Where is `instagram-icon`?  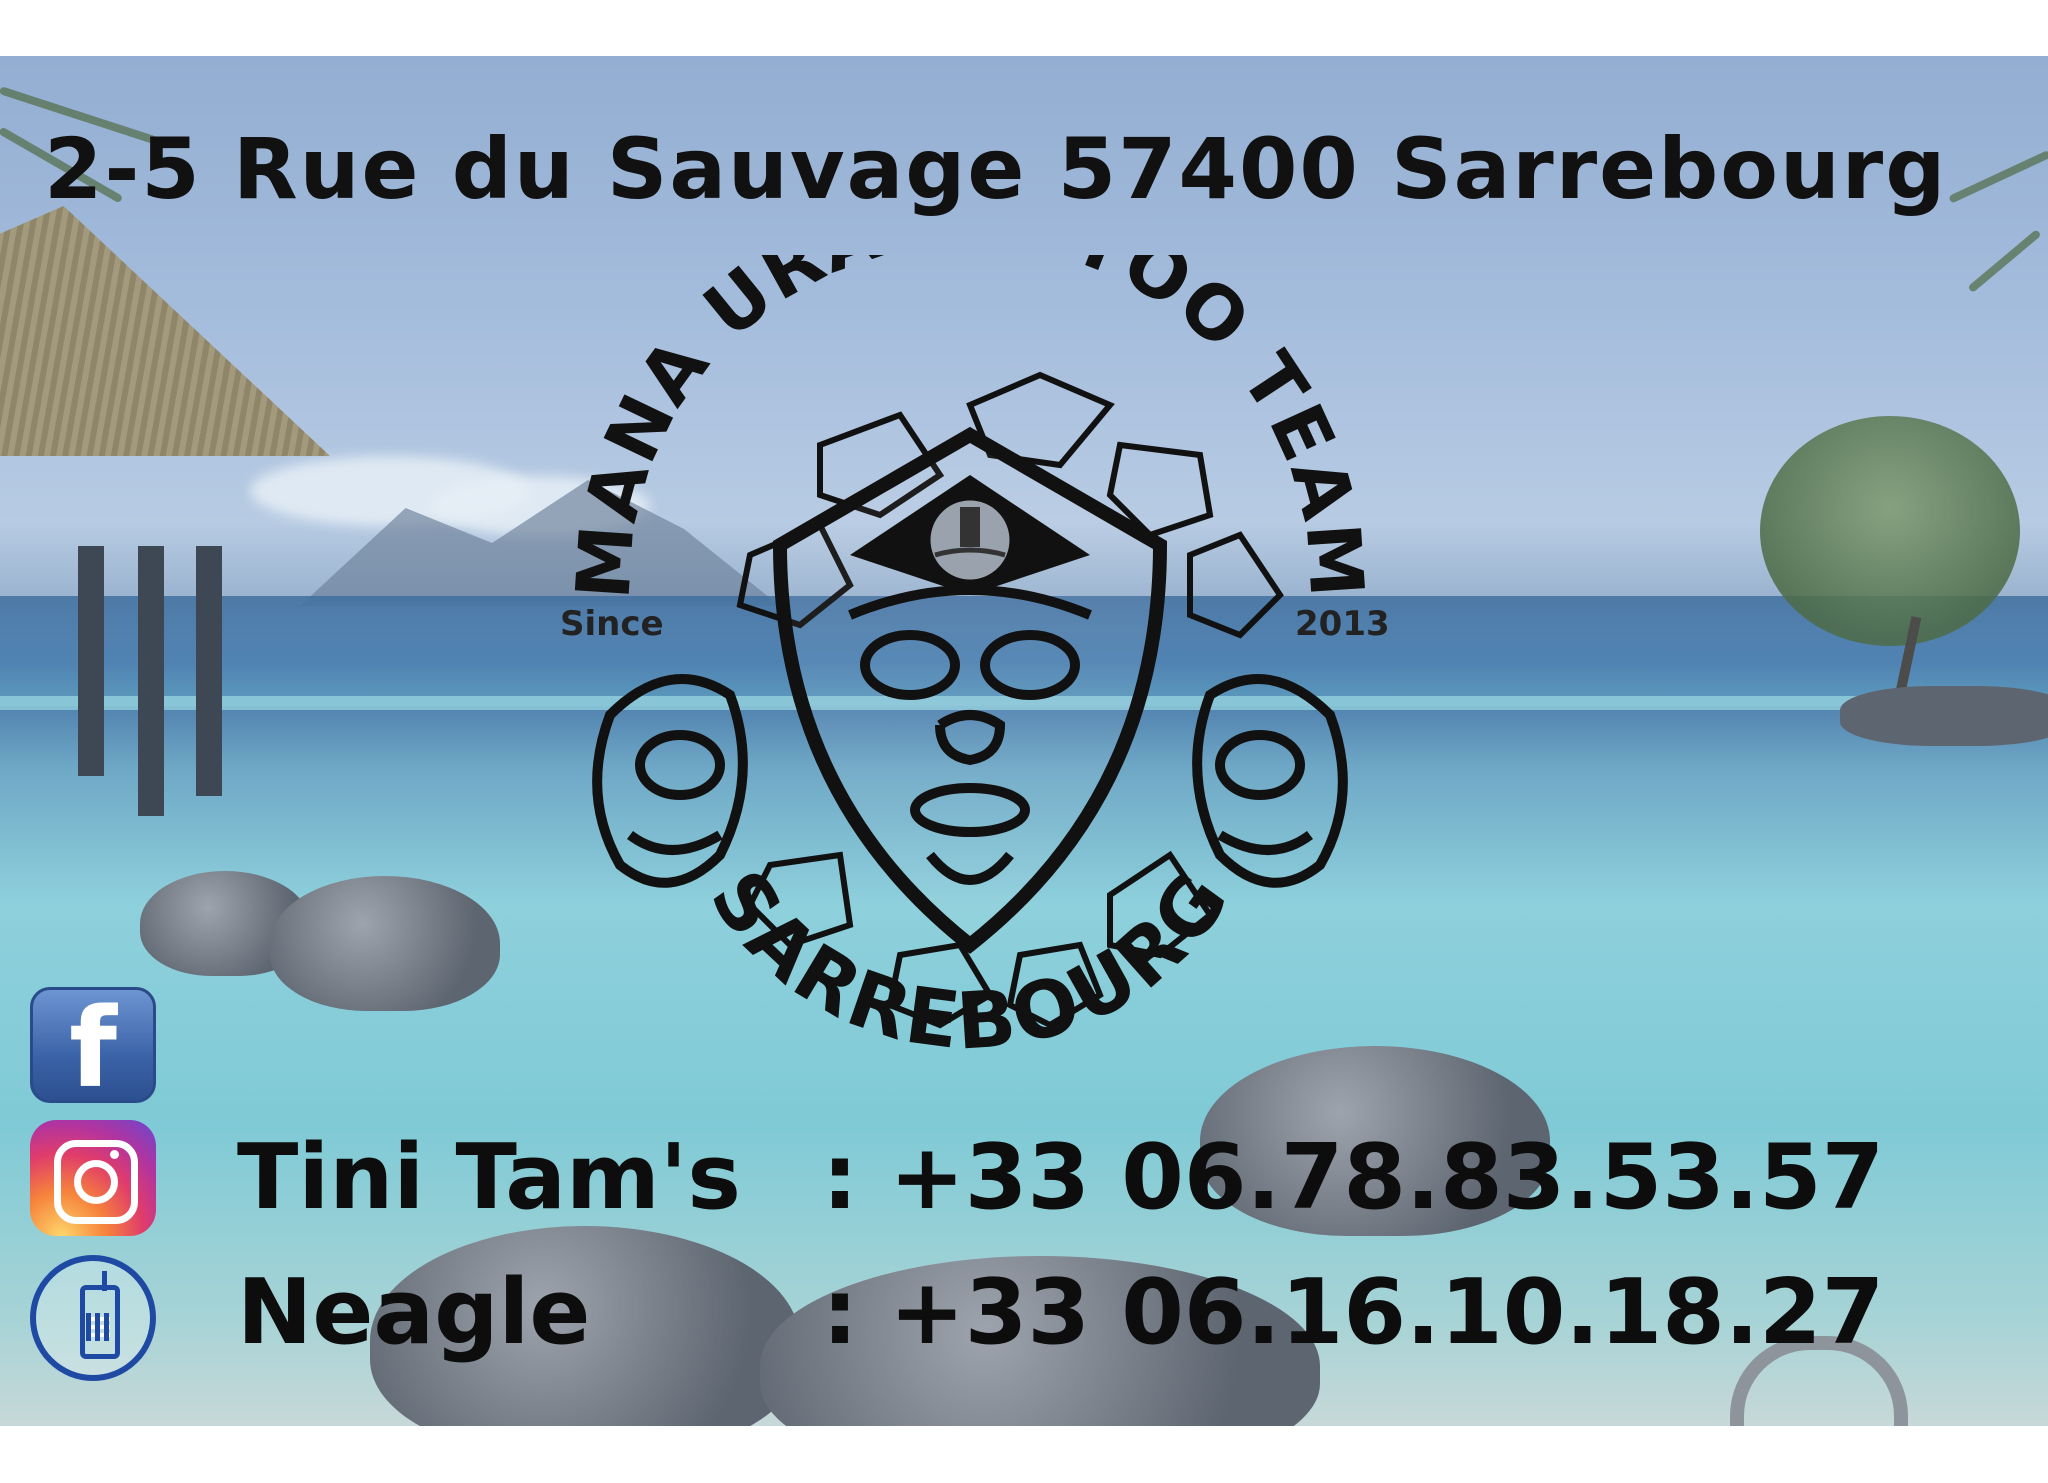 instagram-icon is located at coordinates (93, 1178).